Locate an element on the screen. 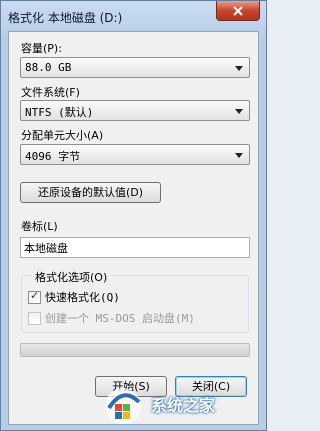  title-bar: 格式化 本地磁盘 (D:) is located at coordinates (133, 16).